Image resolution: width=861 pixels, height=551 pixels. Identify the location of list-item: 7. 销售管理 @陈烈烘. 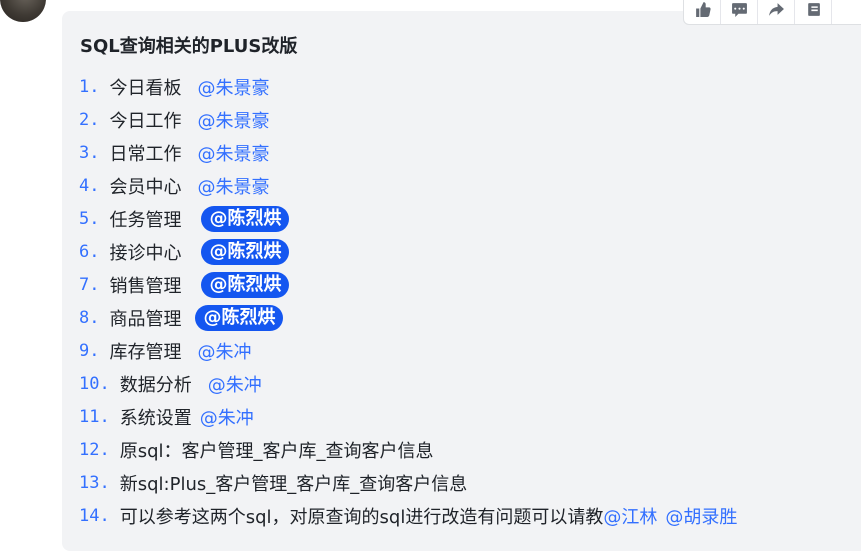
(184, 284).